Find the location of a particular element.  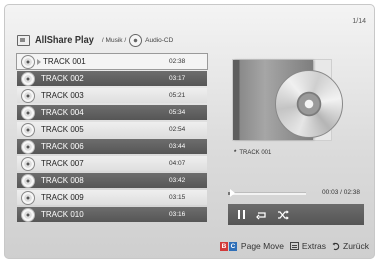

track-title: TRACK 005 is located at coordinates (62, 129).